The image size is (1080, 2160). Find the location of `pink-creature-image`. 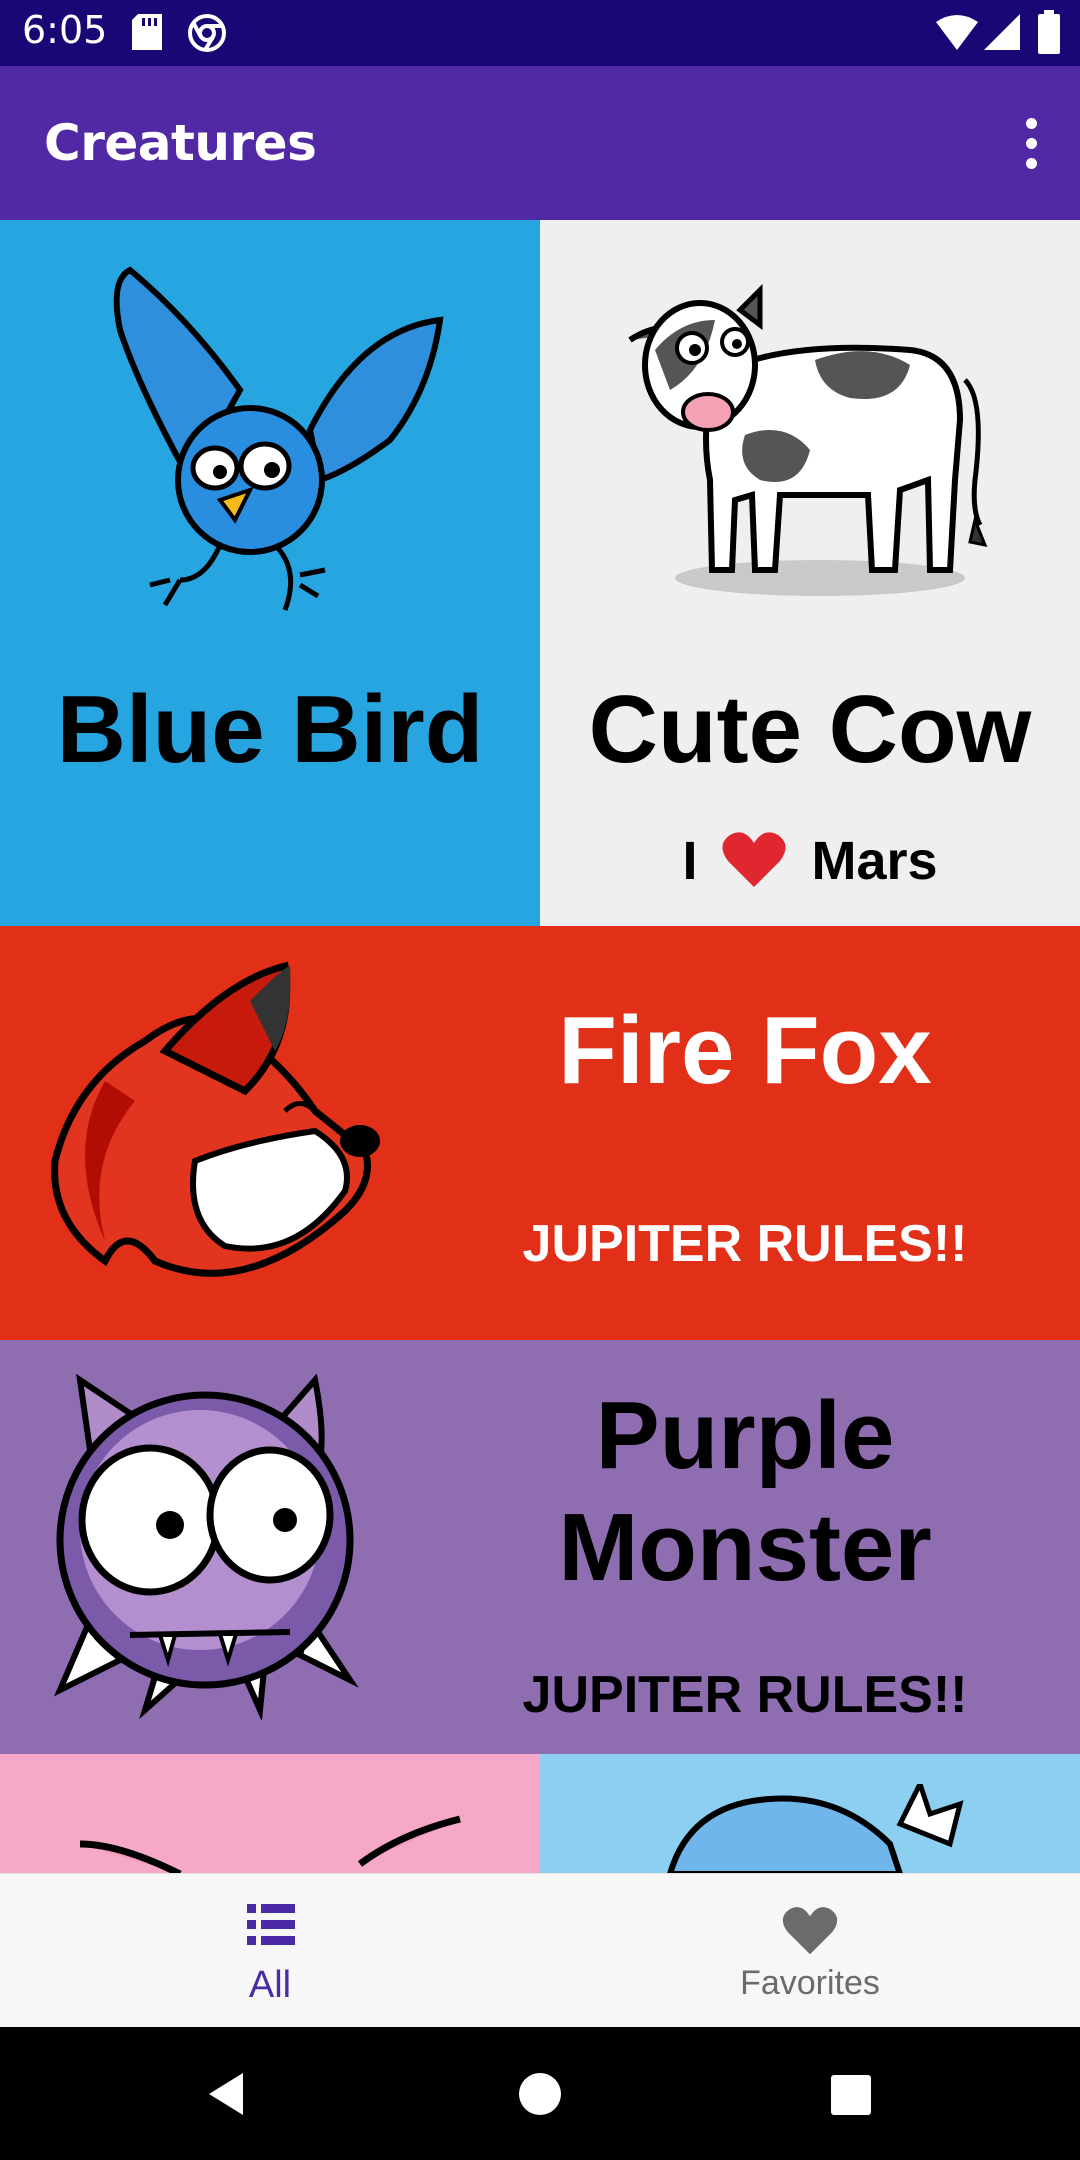

pink-creature-image is located at coordinates (270, 1844).